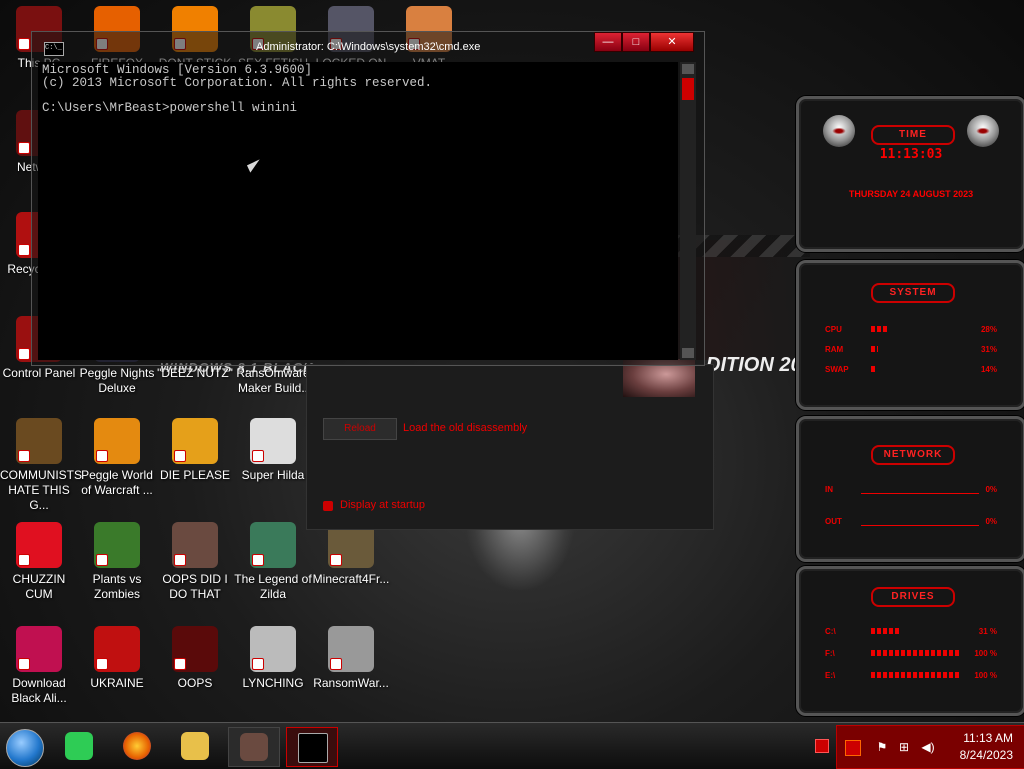 The height and width of the screenshot is (769, 1024). Describe the element at coordinates (360, 429) in the screenshot. I see `reload-button: Reload` at that location.